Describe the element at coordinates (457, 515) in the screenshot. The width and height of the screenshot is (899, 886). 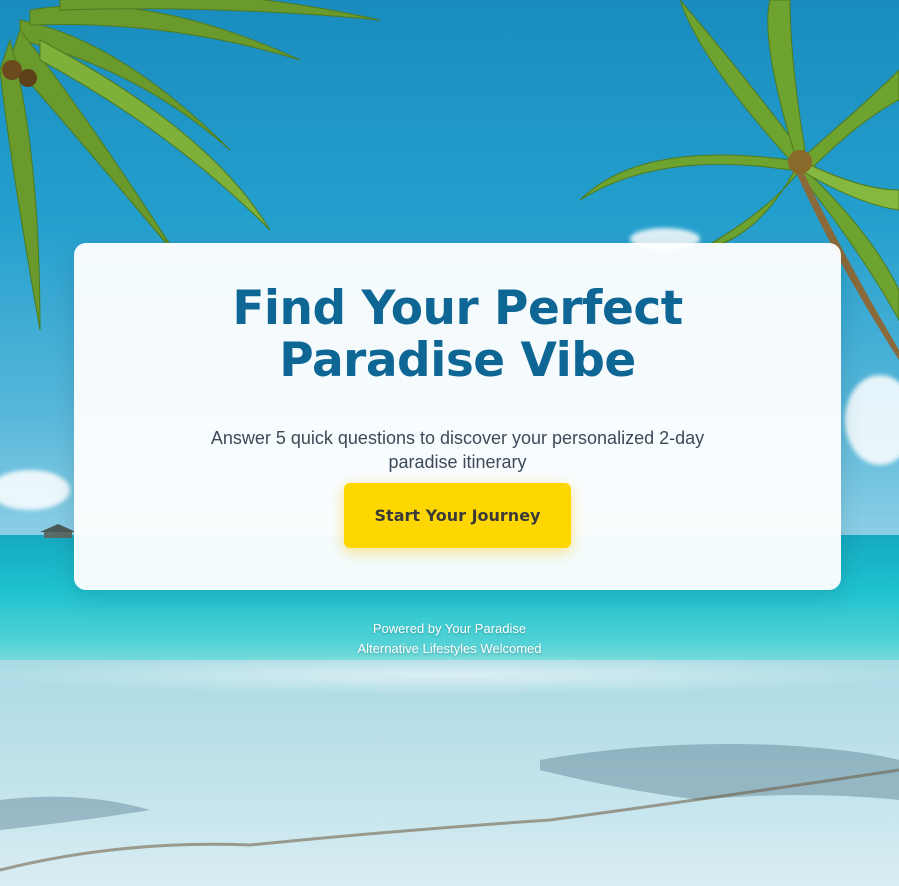
I see `start-journey-button: Start Your Journey` at that location.